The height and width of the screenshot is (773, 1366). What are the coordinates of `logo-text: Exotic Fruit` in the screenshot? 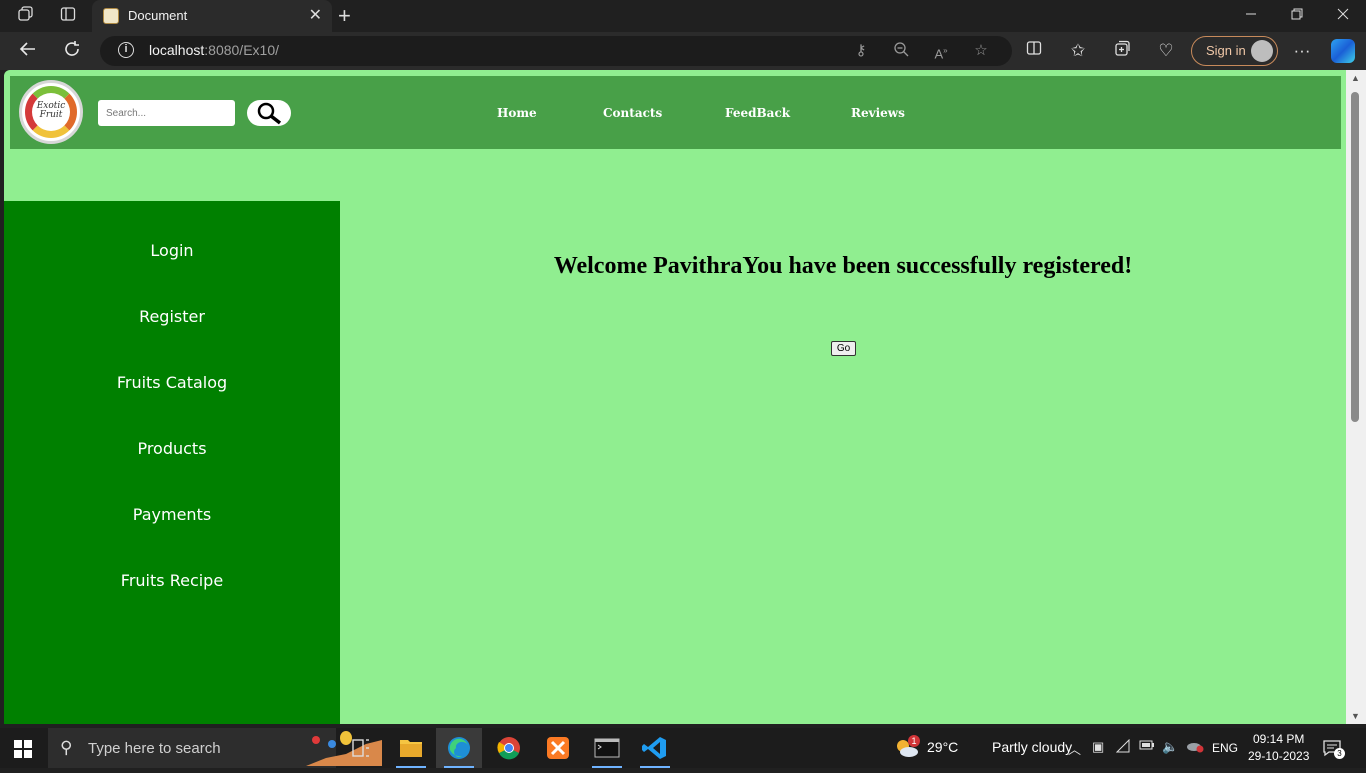 It's located at (51, 111).